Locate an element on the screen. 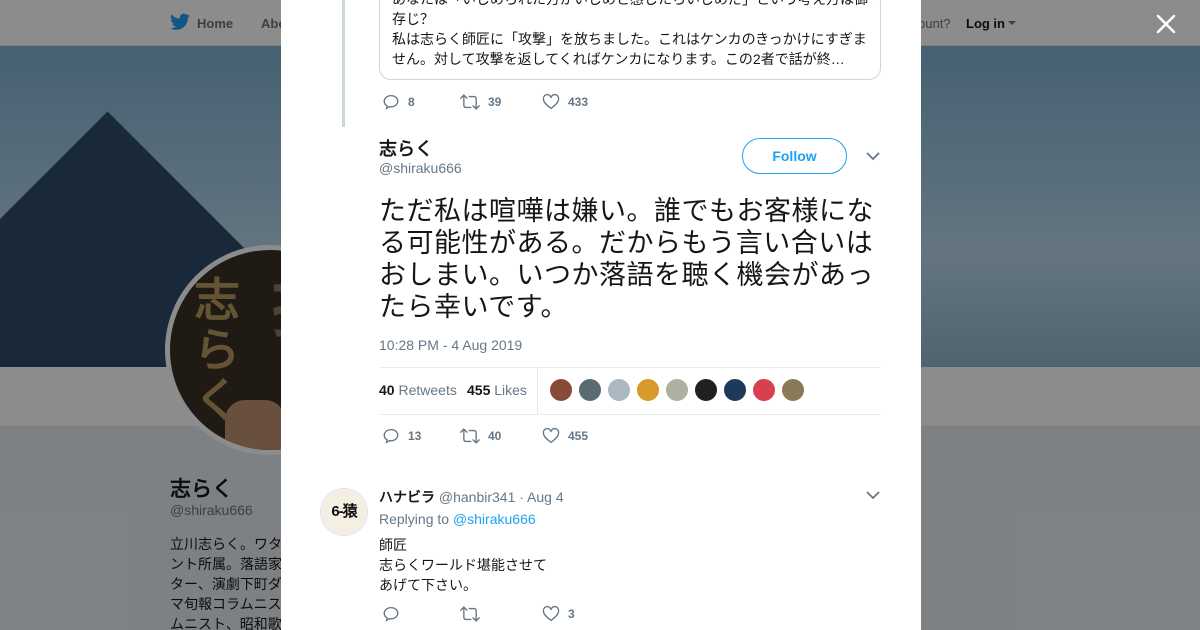  reply-avatar-text: 6-猿 is located at coordinates (344, 511).